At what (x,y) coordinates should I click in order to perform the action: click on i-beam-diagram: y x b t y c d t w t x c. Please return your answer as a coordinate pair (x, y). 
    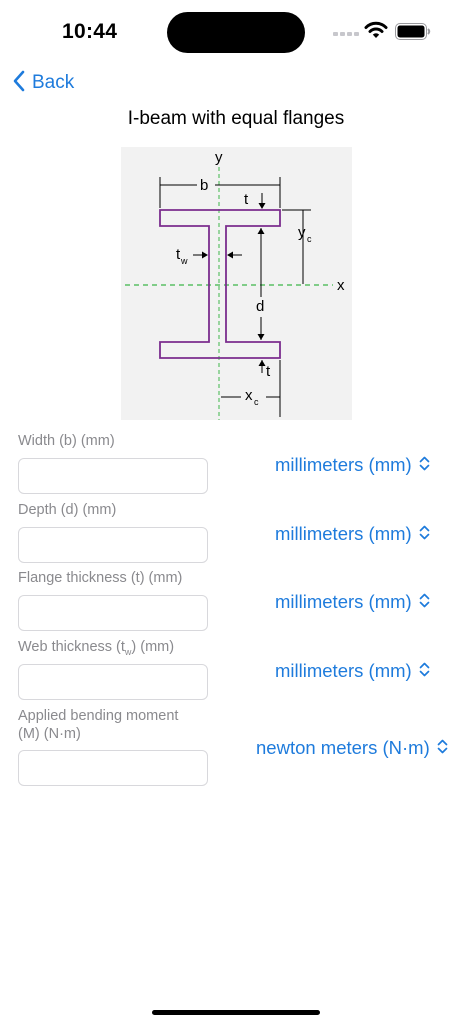
    Looking at the image, I should click on (236, 283).